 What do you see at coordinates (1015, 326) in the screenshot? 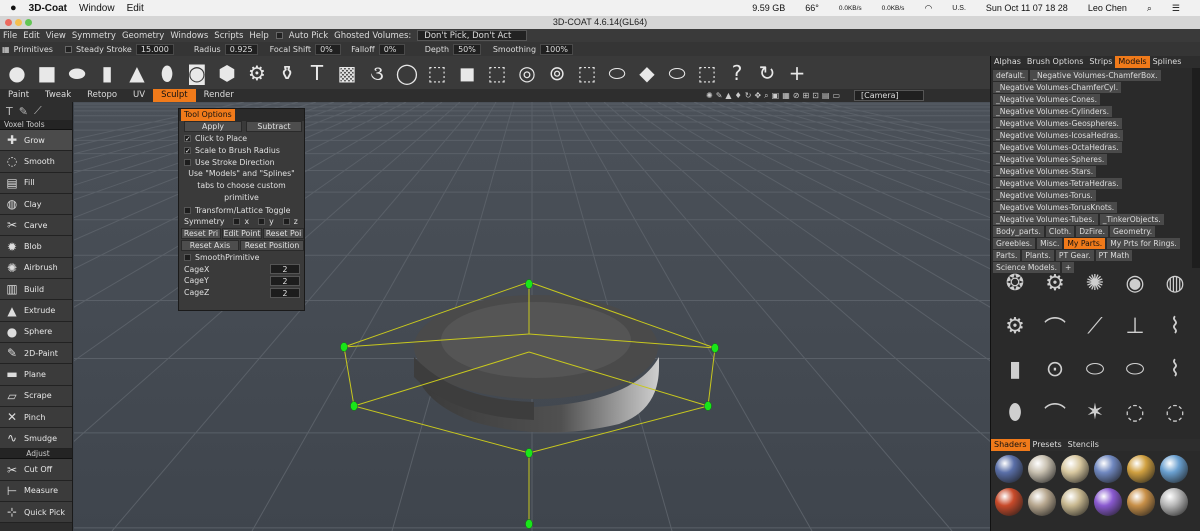
I see `tire-model-icon: ⚙` at bounding box center [1015, 326].